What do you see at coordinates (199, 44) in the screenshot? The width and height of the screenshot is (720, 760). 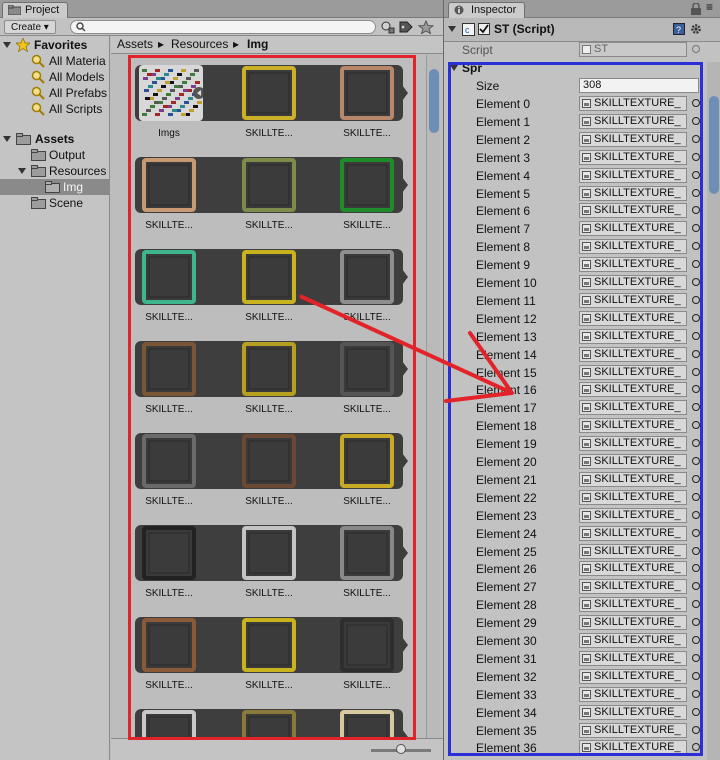 I see `breadcrumb-resources: Resources` at bounding box center [199, 44].